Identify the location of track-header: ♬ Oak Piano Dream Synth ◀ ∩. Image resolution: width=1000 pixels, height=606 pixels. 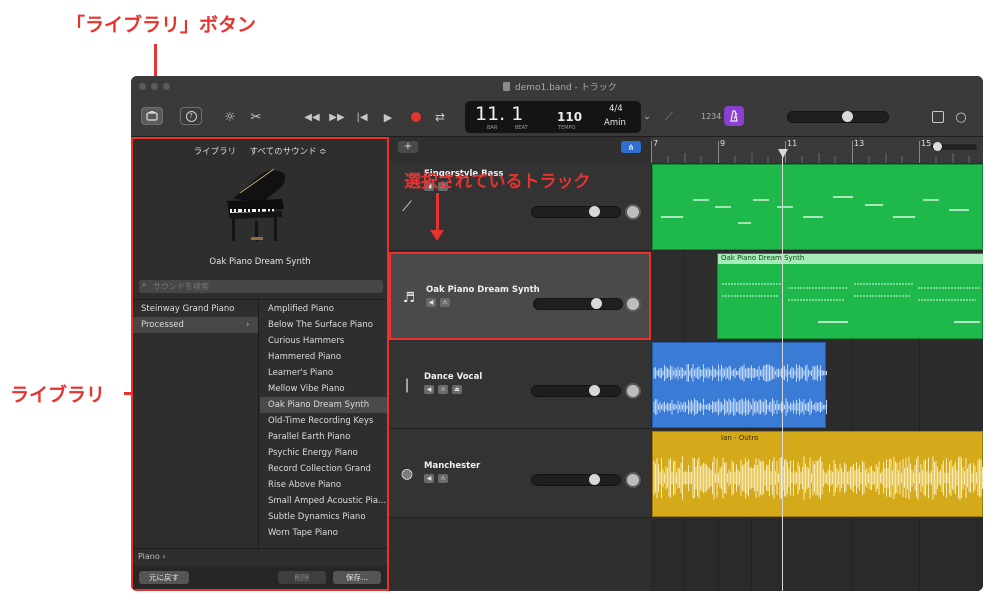
(520, 296).